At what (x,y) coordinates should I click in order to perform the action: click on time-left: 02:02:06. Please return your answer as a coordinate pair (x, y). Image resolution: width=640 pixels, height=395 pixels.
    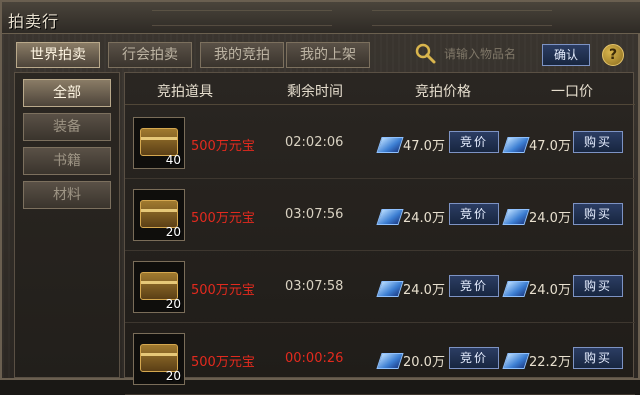
    Looking at the image, I should click on (314, 142).